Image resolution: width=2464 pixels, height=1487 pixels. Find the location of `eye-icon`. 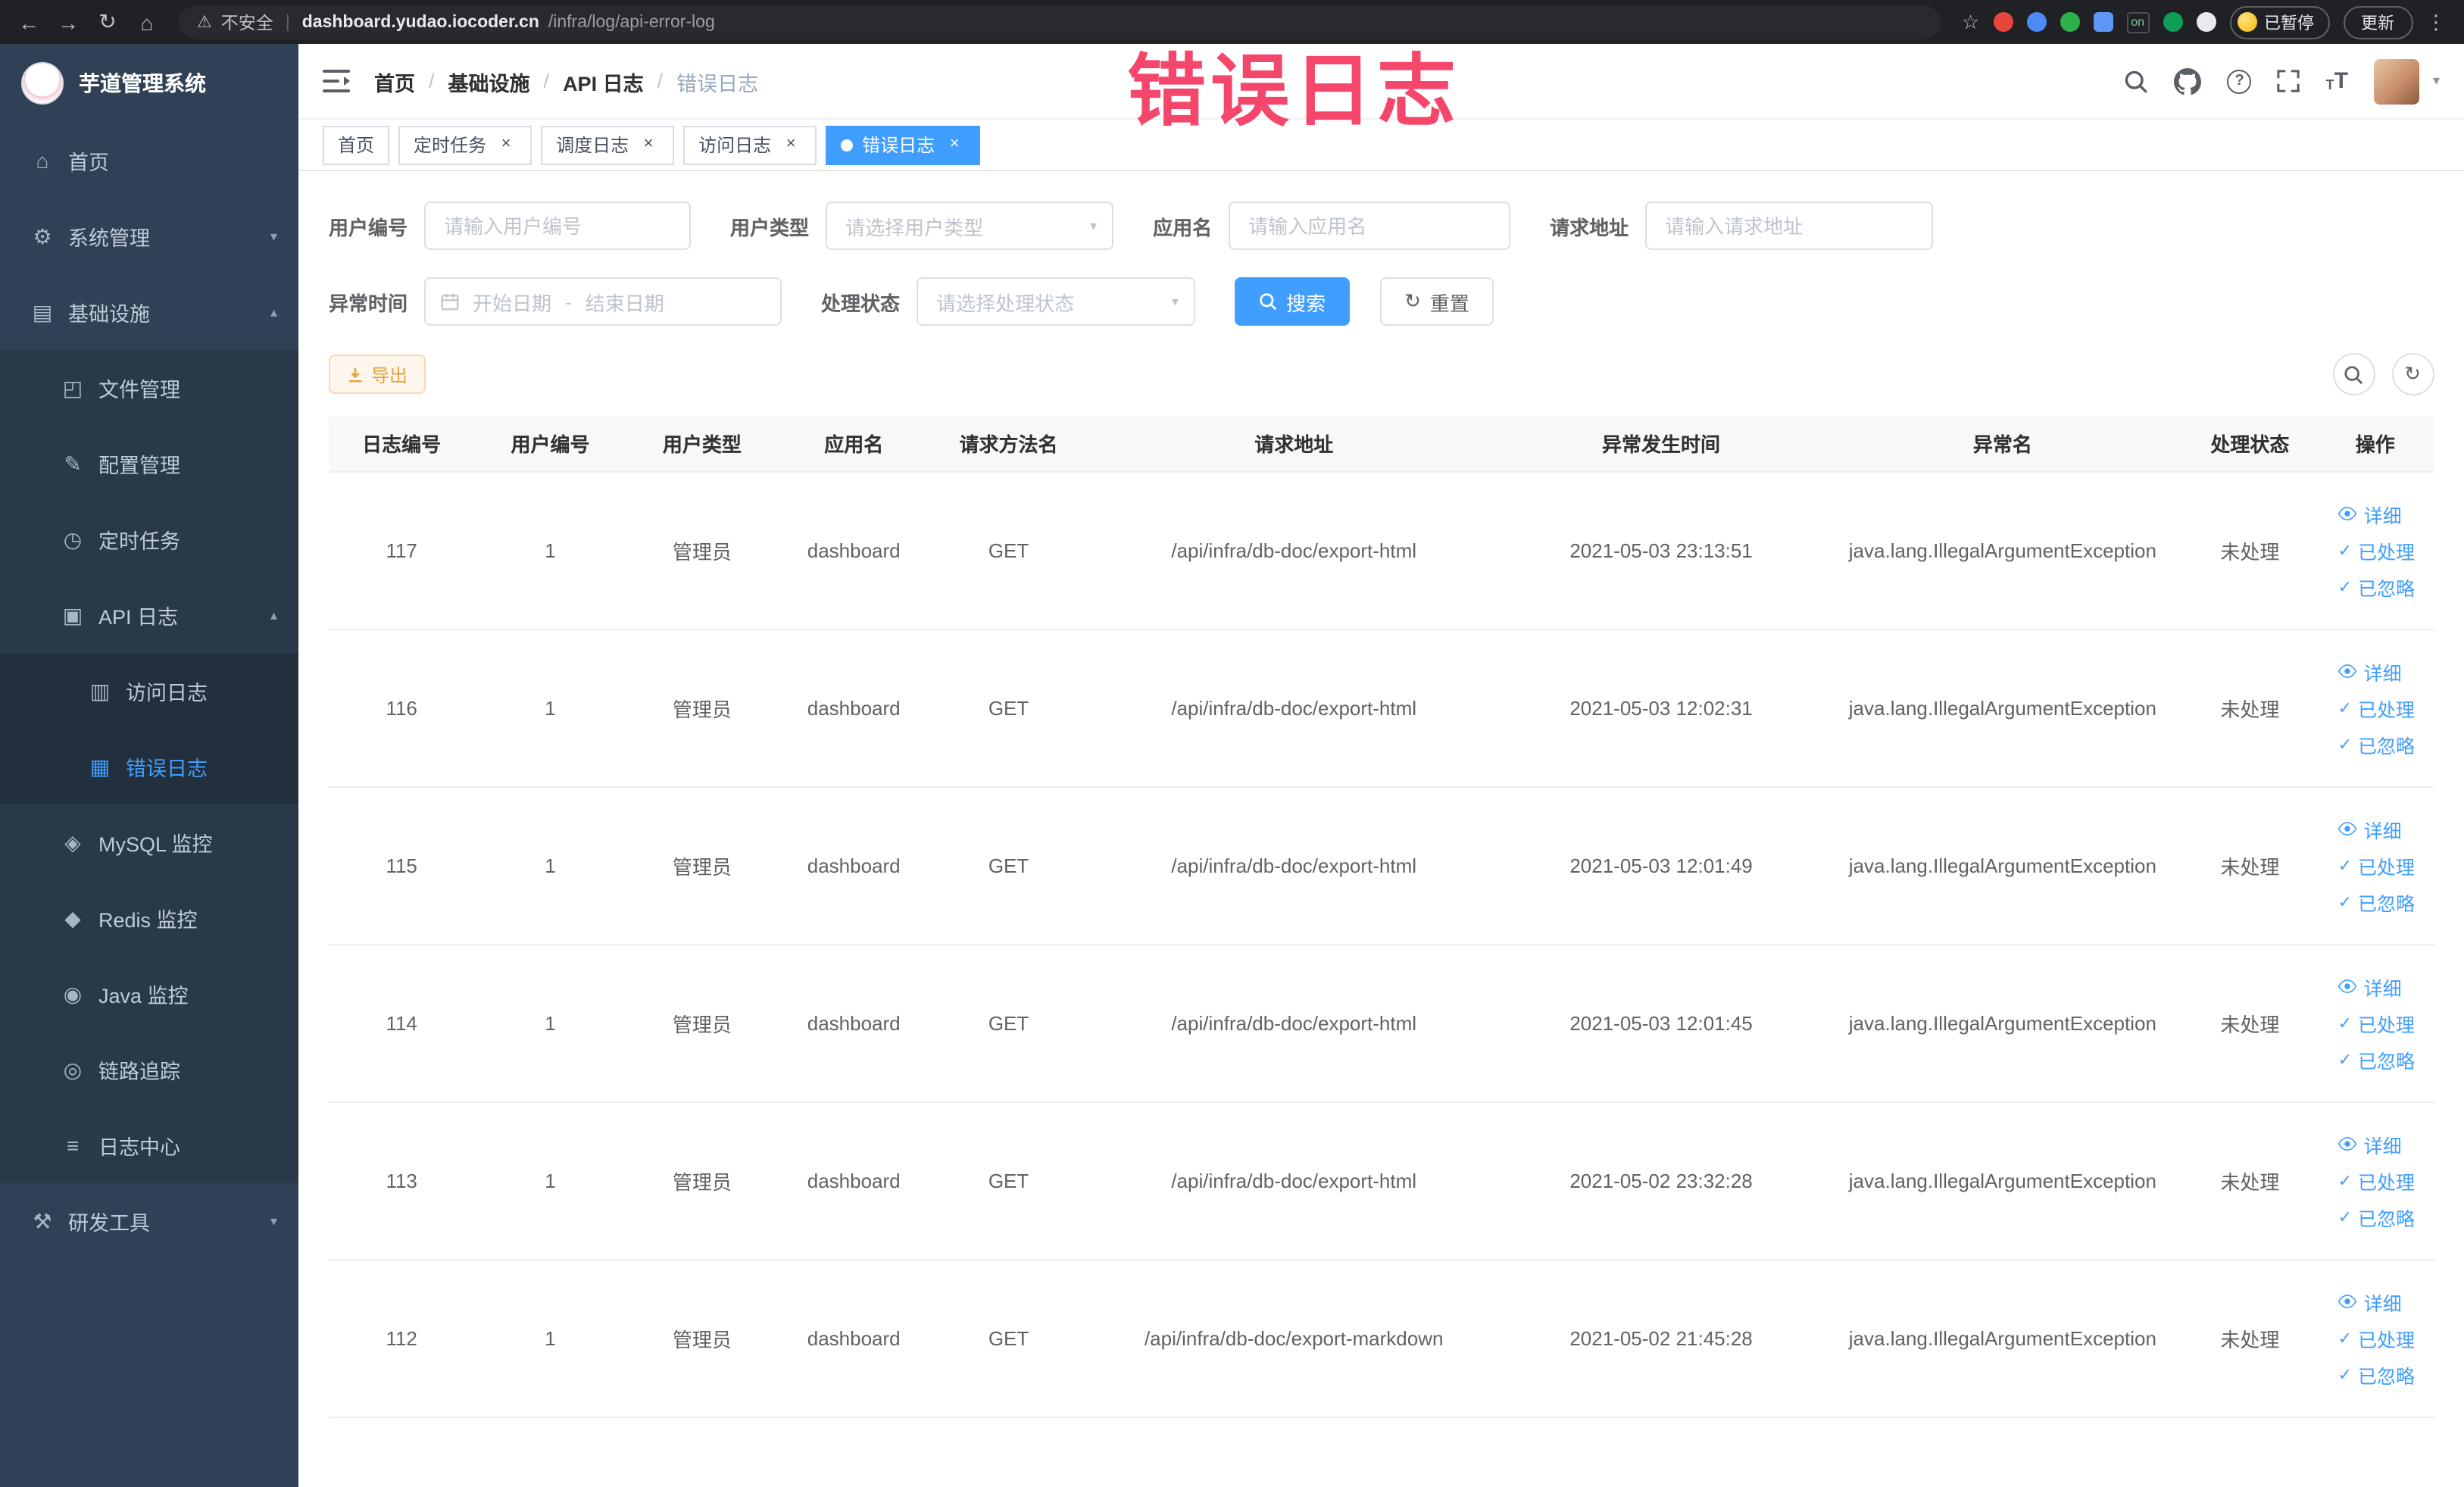

eye-icon is located at coordinates (2347, 1301).